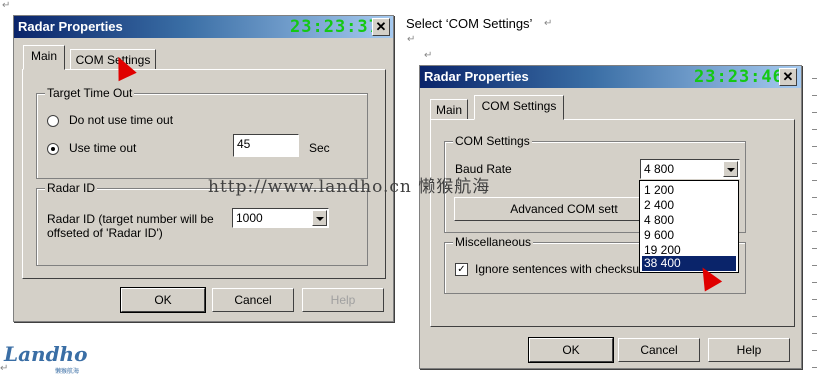  I want to click on baud-rate-value: 4 800, so click(659, 169).